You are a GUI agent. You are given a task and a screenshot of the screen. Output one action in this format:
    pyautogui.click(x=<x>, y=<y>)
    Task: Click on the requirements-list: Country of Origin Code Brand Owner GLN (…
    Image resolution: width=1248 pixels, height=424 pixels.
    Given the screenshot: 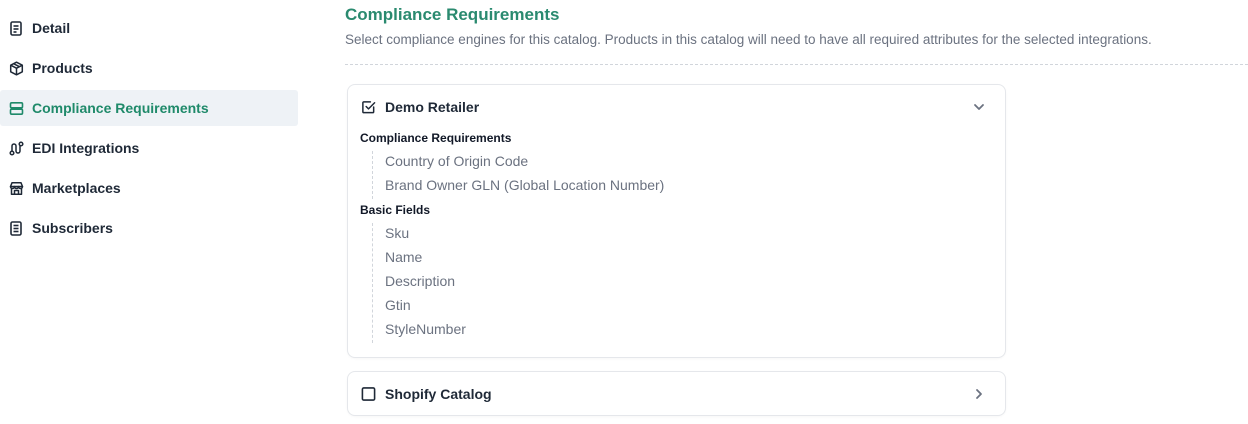 What is the action you would take?
    pyautogui.click(x=688, y=175)
    